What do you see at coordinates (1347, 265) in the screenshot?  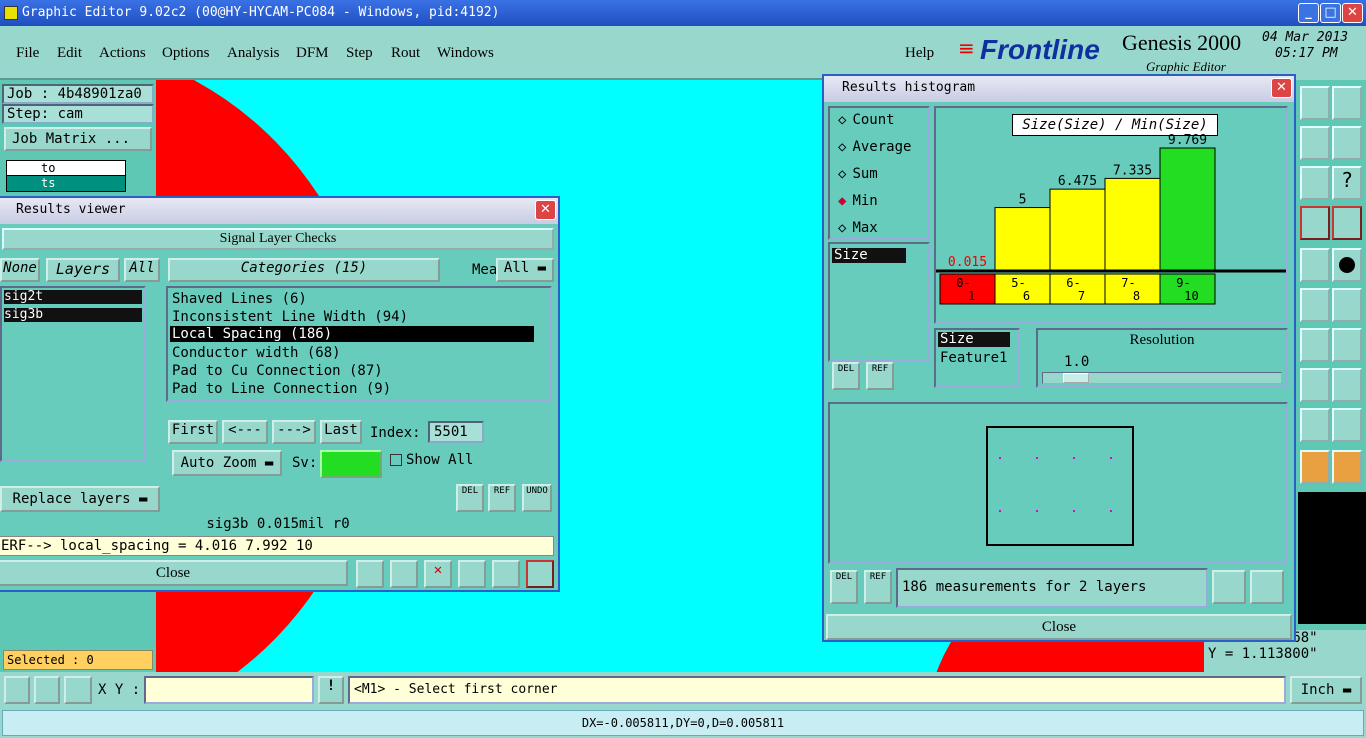 I see `tool-pad-icon` at bounding box center [1347, 265].